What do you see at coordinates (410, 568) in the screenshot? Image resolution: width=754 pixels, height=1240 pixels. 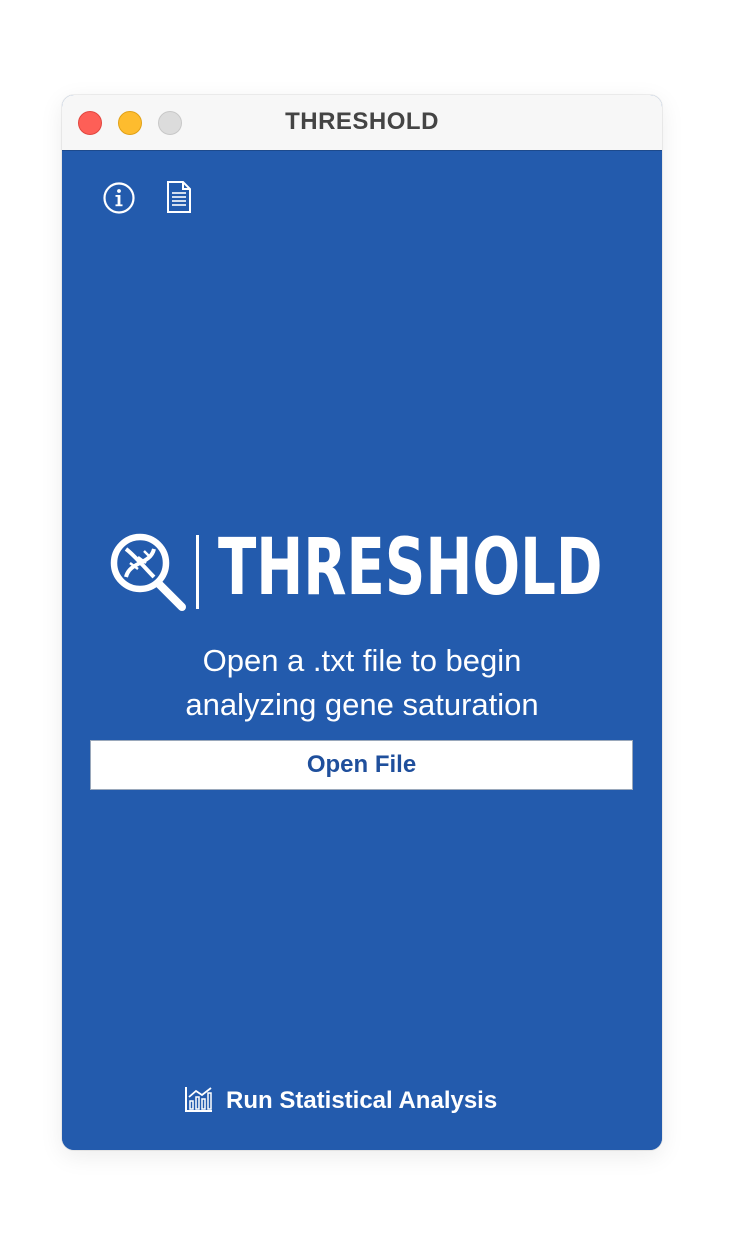 I see `logo-wordmark: THRESHOLD` at bounding box center [410, 568].